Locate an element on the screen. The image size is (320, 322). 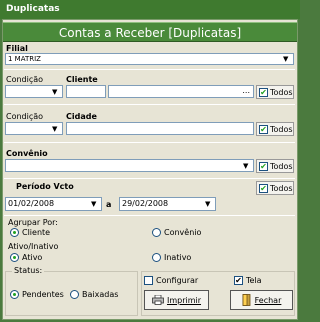
cidade-label: Cidade is located at coordinates (81, 116).